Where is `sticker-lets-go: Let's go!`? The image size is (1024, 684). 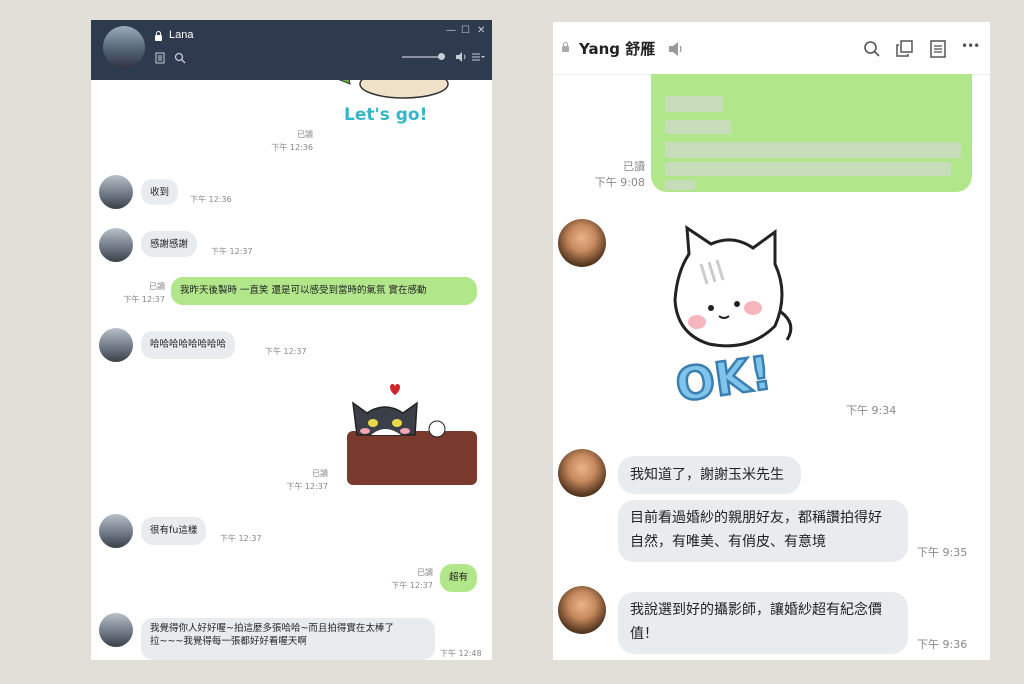 sticker-lets-go: Let's go! is located at coordinates (393, 102).